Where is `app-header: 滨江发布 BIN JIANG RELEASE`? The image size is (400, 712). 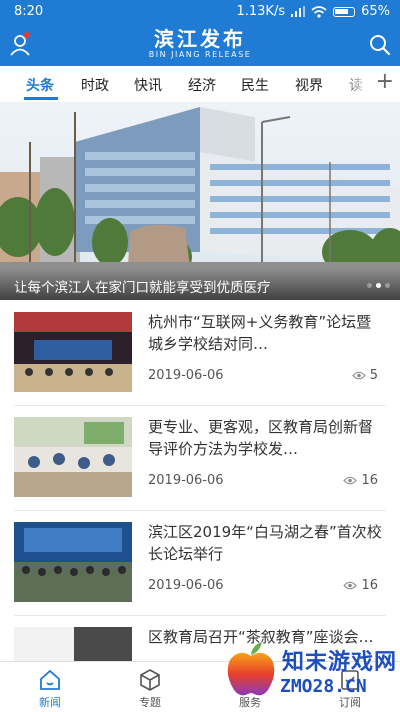 app-header: 滨江发布 BIN JIANG RELEASE is located at coordinates (200, 45).